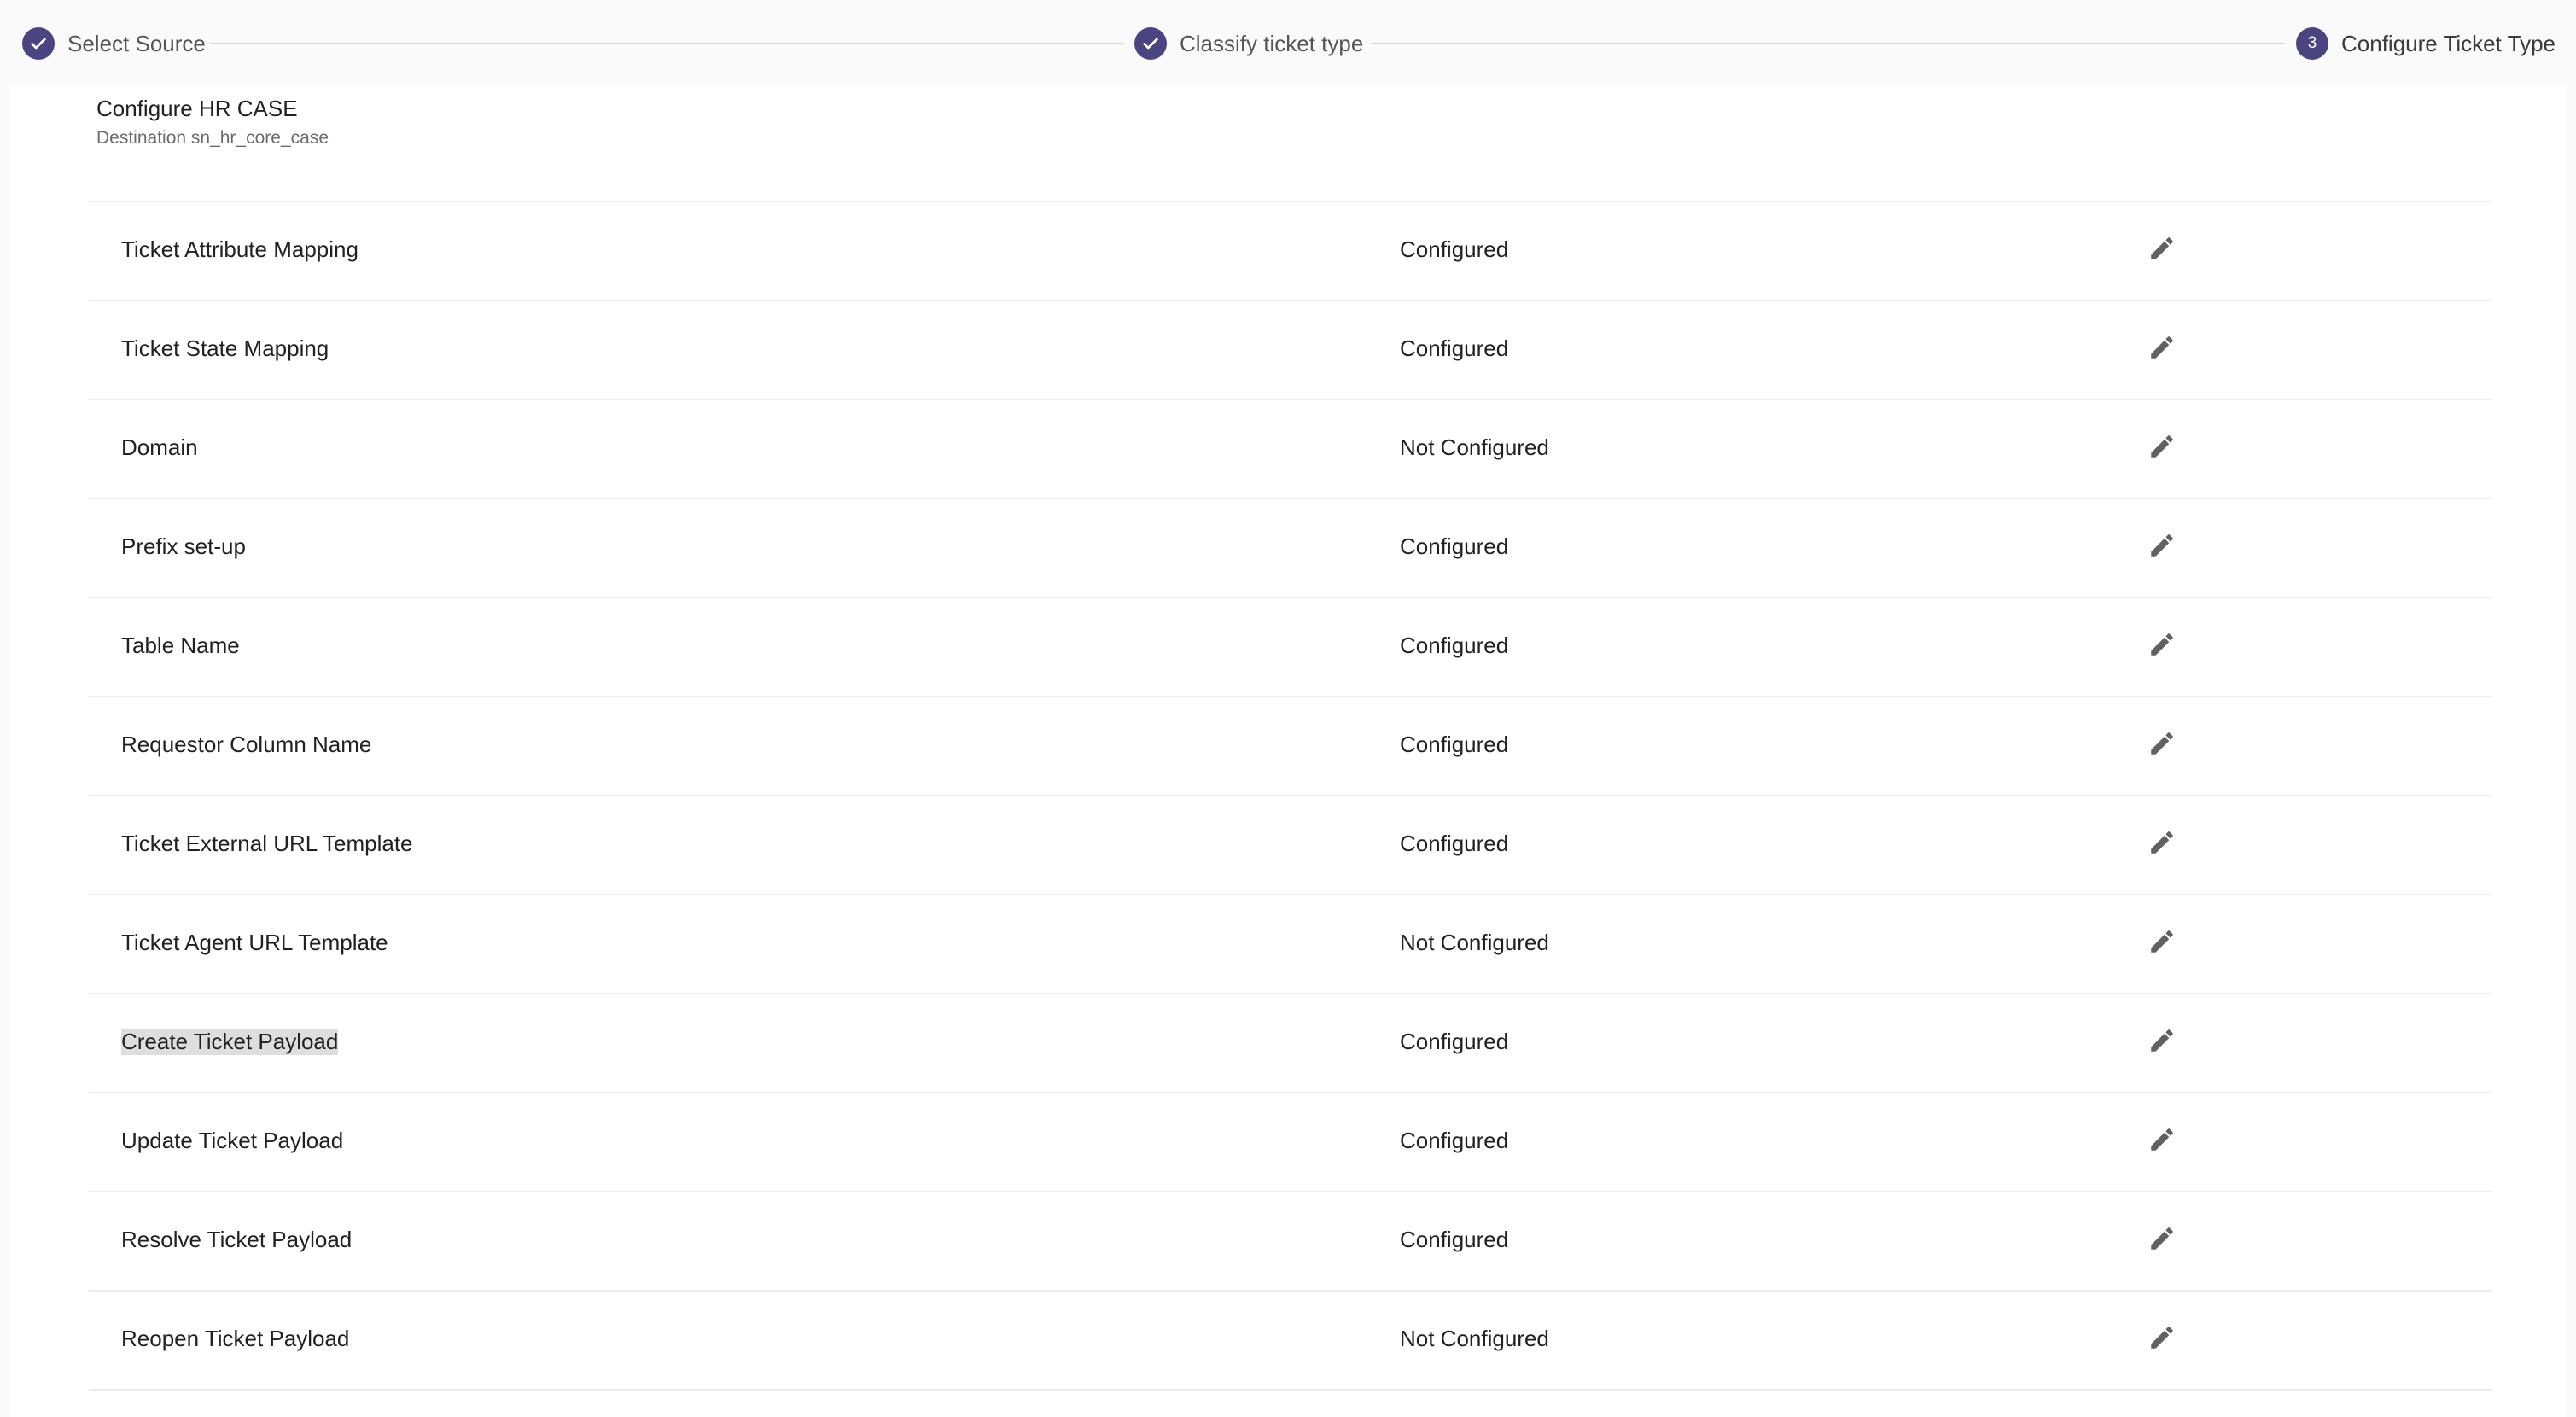 This screenshot has width=2576, height=1417. Describe the element at coordinates (1290, 647) in the screenshot. I see `table-row: Table Name Configured` at that location.